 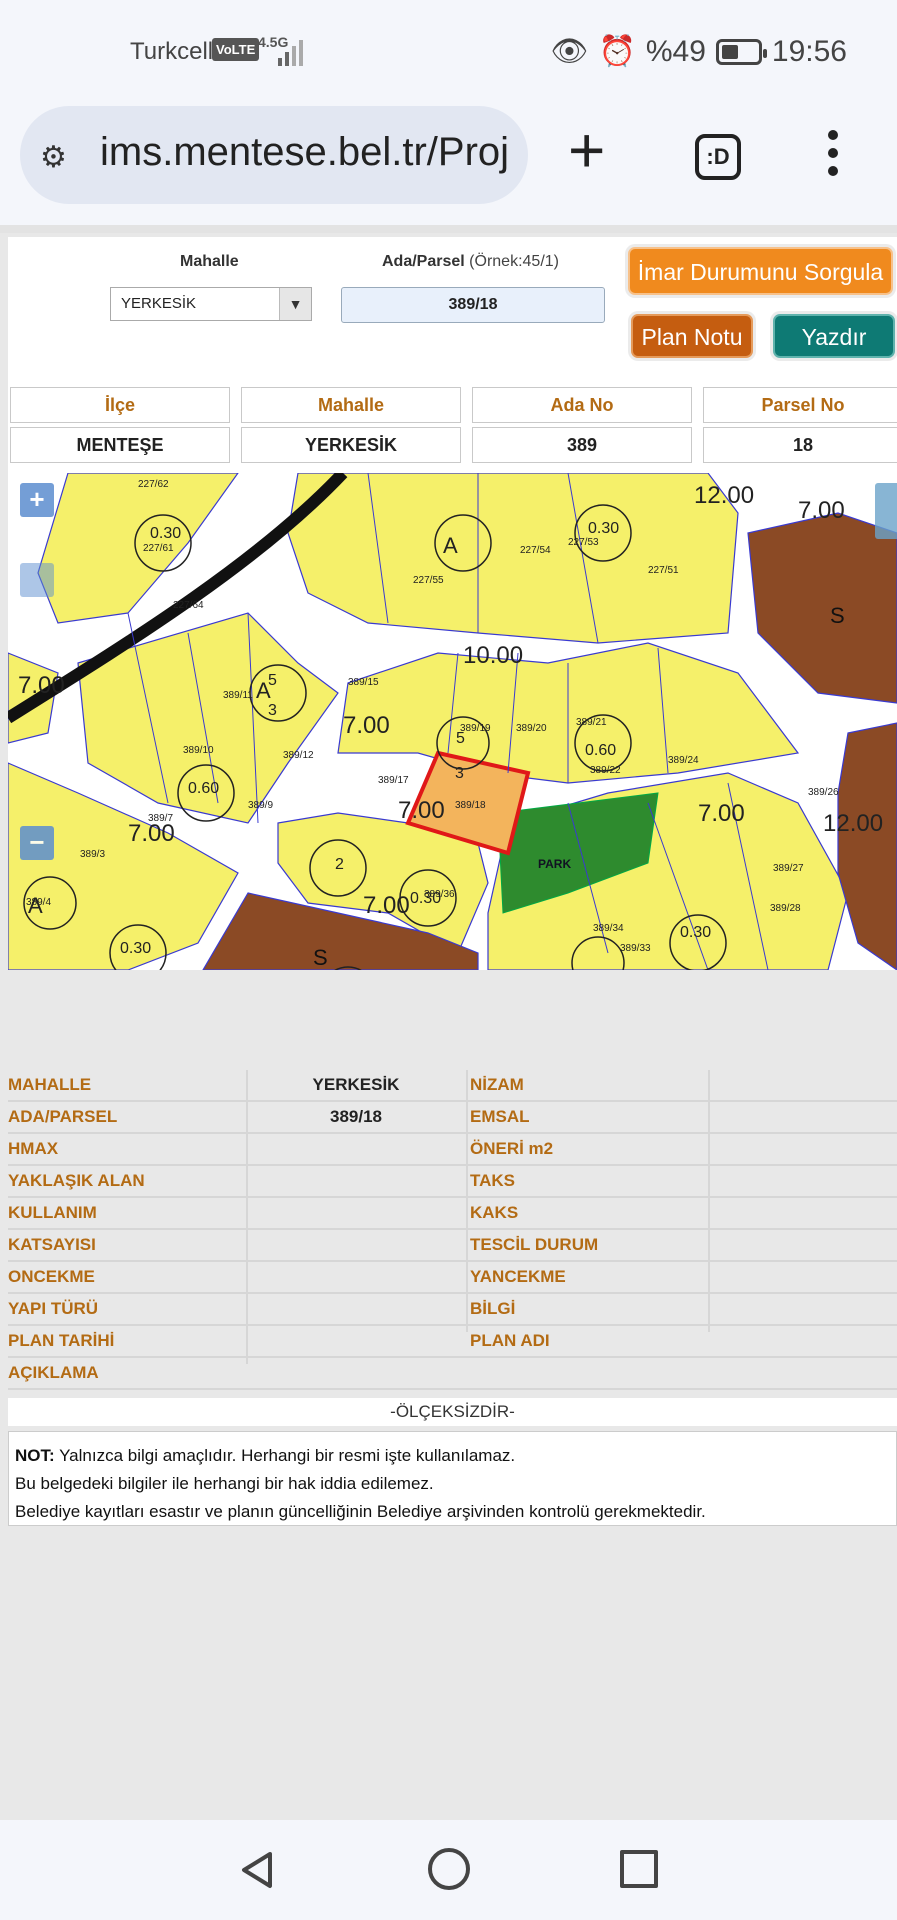 What do you see at coordinates (582, 405) in the screenshot?
I see `header-ada-no: Ada No` at bounding box center [582, 405].